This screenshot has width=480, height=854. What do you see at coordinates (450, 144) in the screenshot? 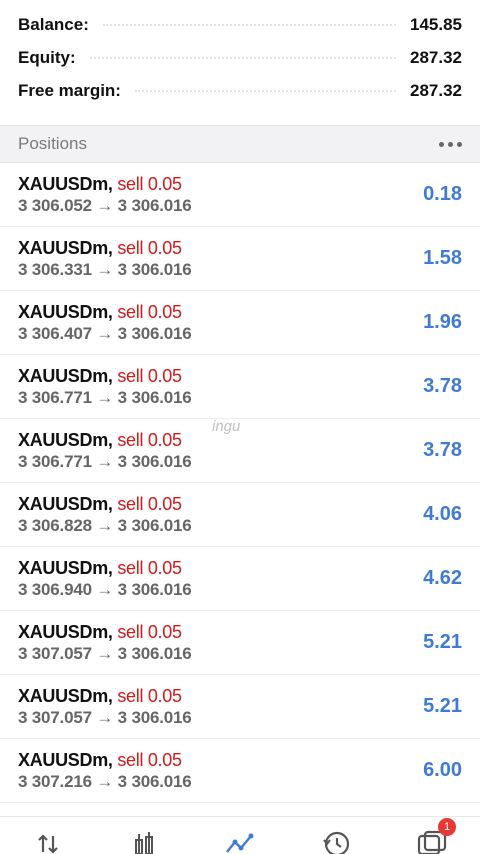
I see `more-options-icon` at bounding box center [450, 144].